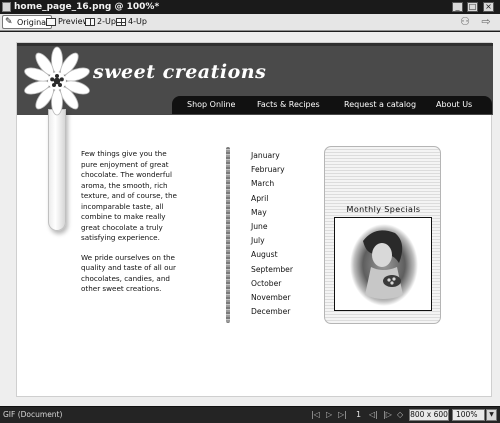 The image size is (500, 423). What do you see at coordinates (87, 7) in the screenshot?
I see `window-title: home_page_16.png @ 100%*` at bounding box center [87, 7].